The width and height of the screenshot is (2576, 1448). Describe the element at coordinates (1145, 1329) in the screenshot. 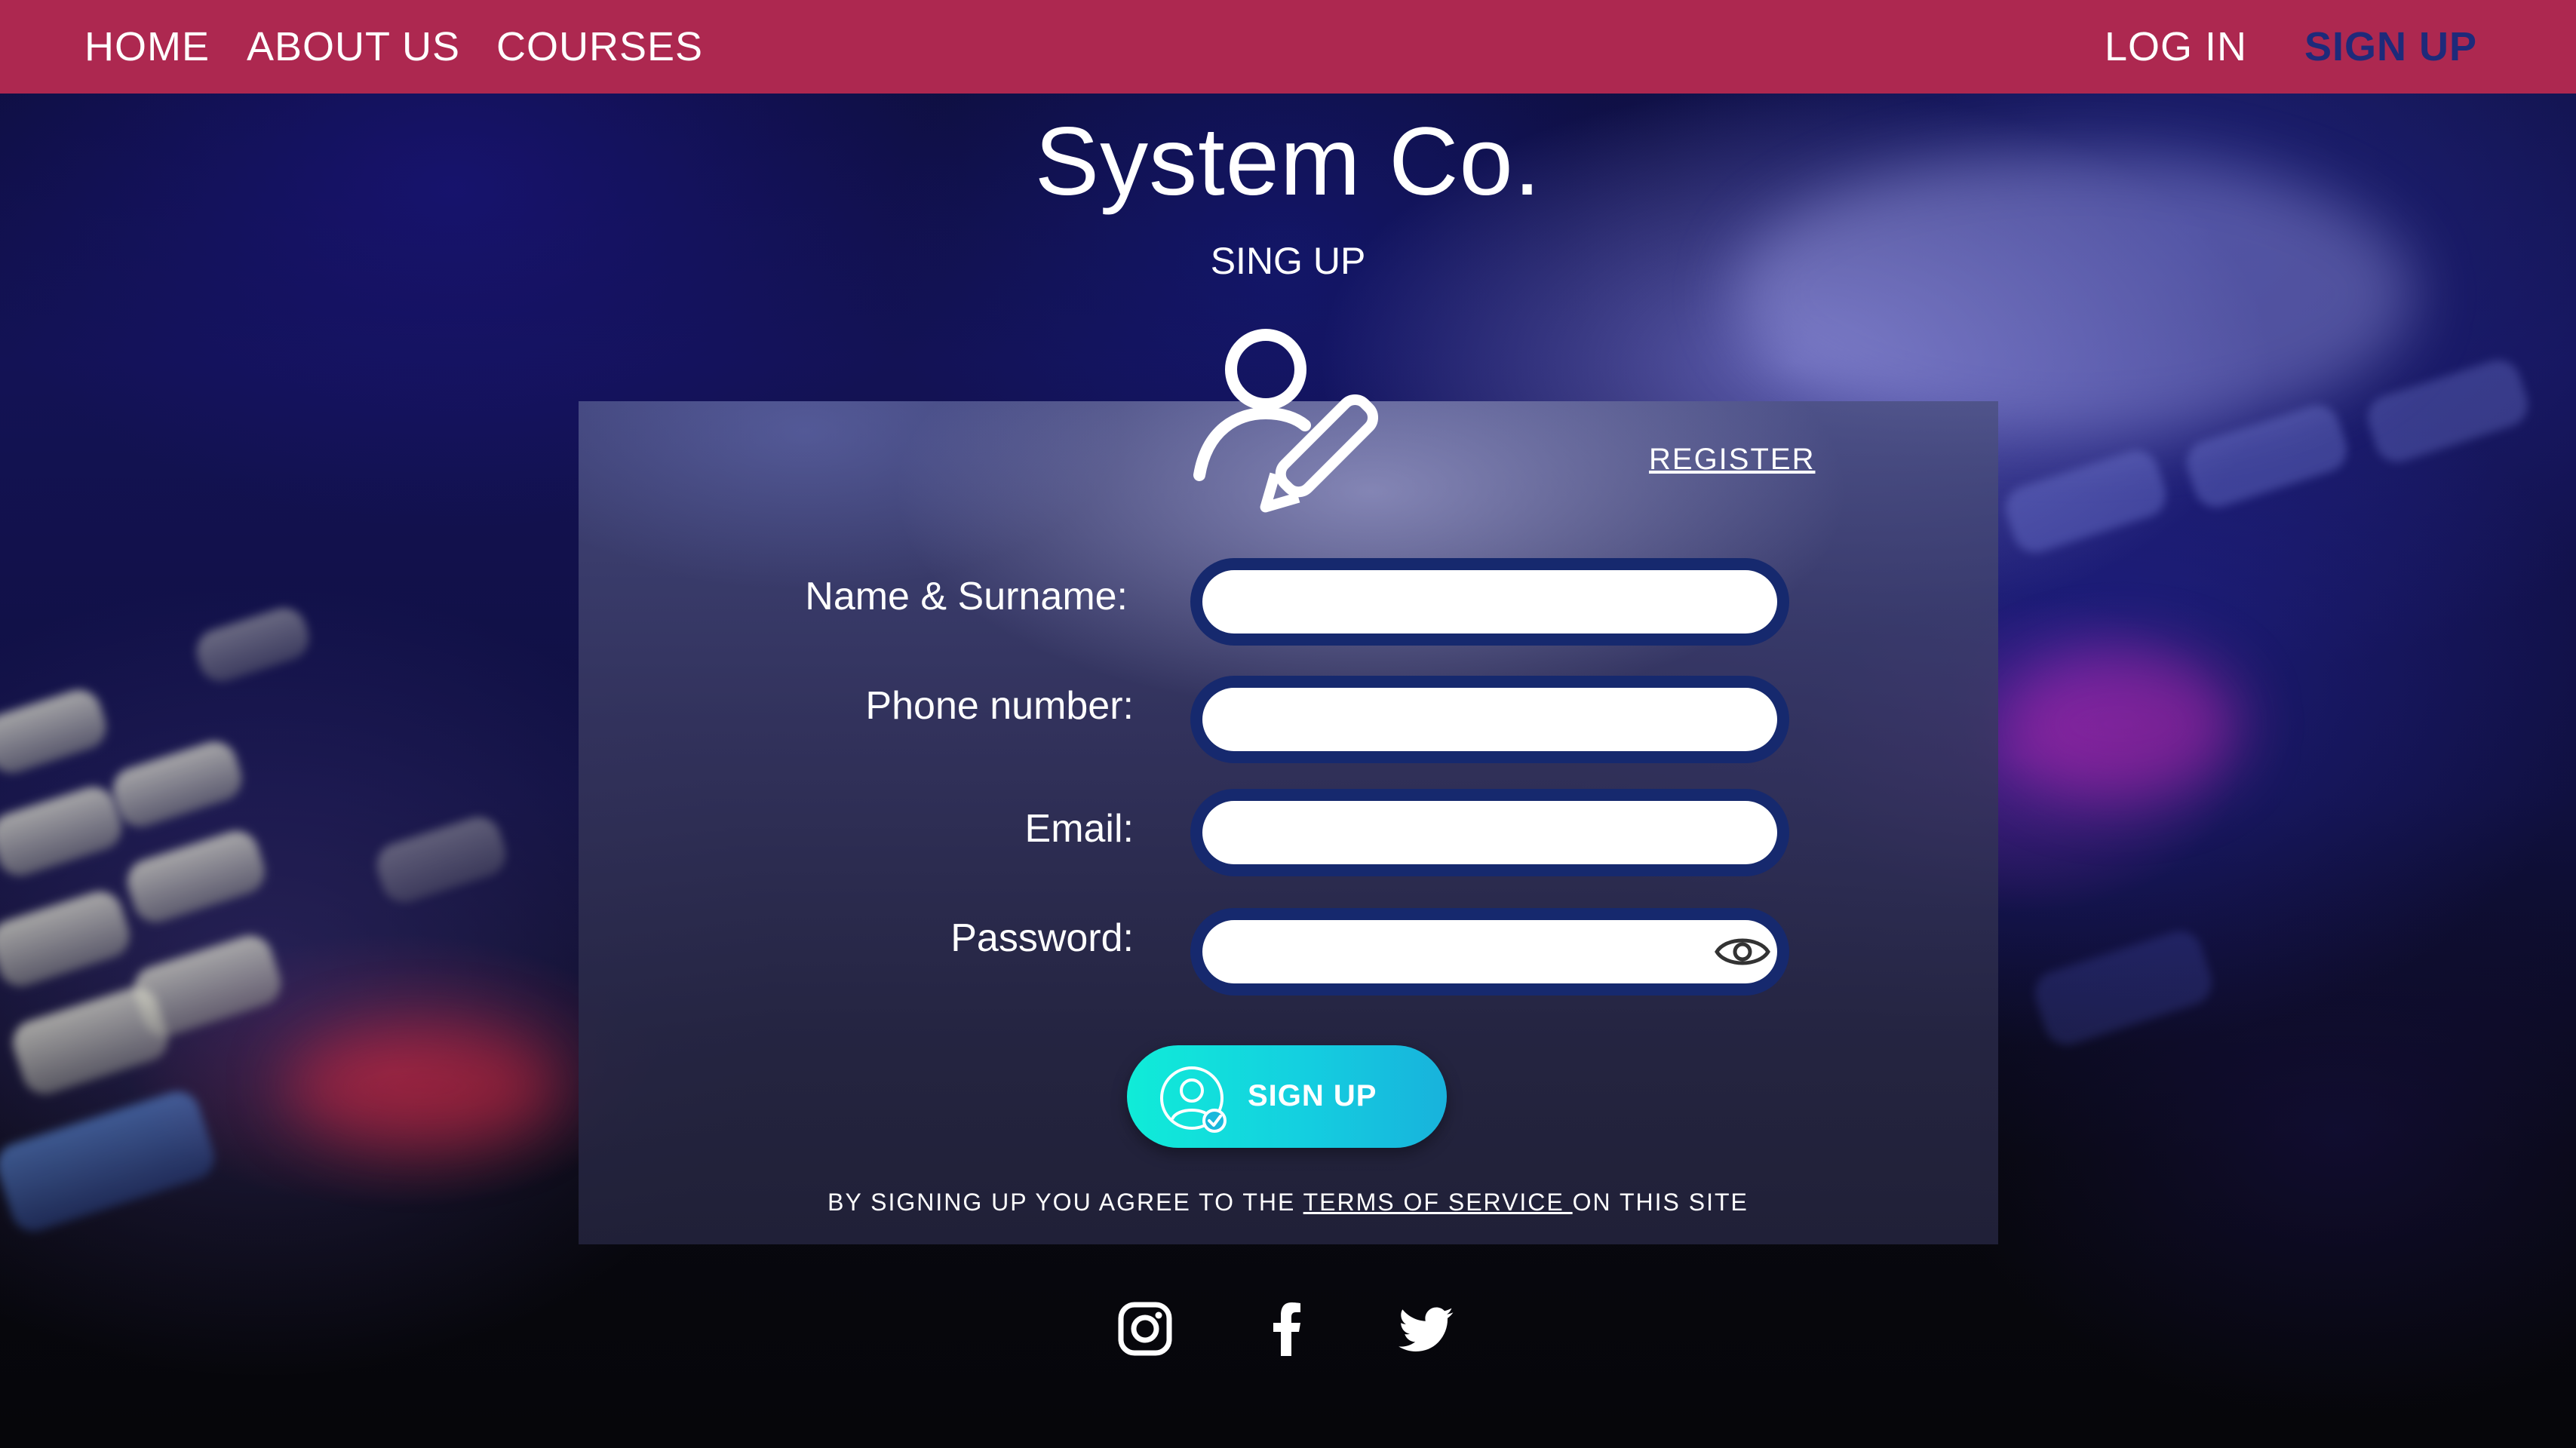

I see `instagram-icon` at that location.